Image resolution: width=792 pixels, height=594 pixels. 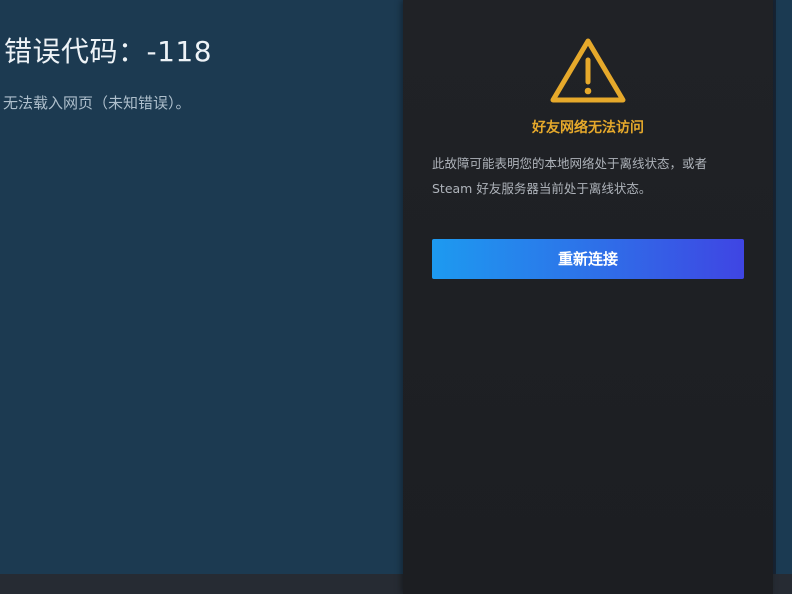 What do you see at coordinates (588, 70) in the screenshot?
I see `warning-triangle-icon` at bounding box center [588, 70].